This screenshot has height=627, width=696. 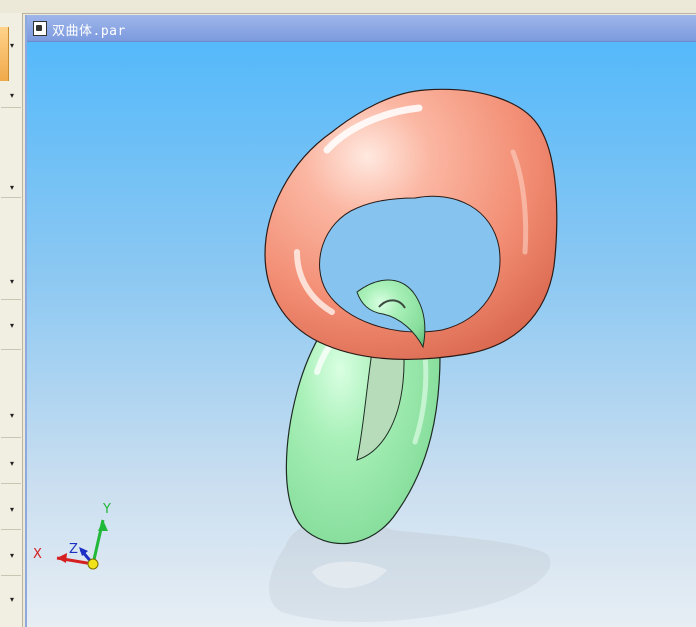 I want to click on x-axis-label: X, so click(x=37, y=554).